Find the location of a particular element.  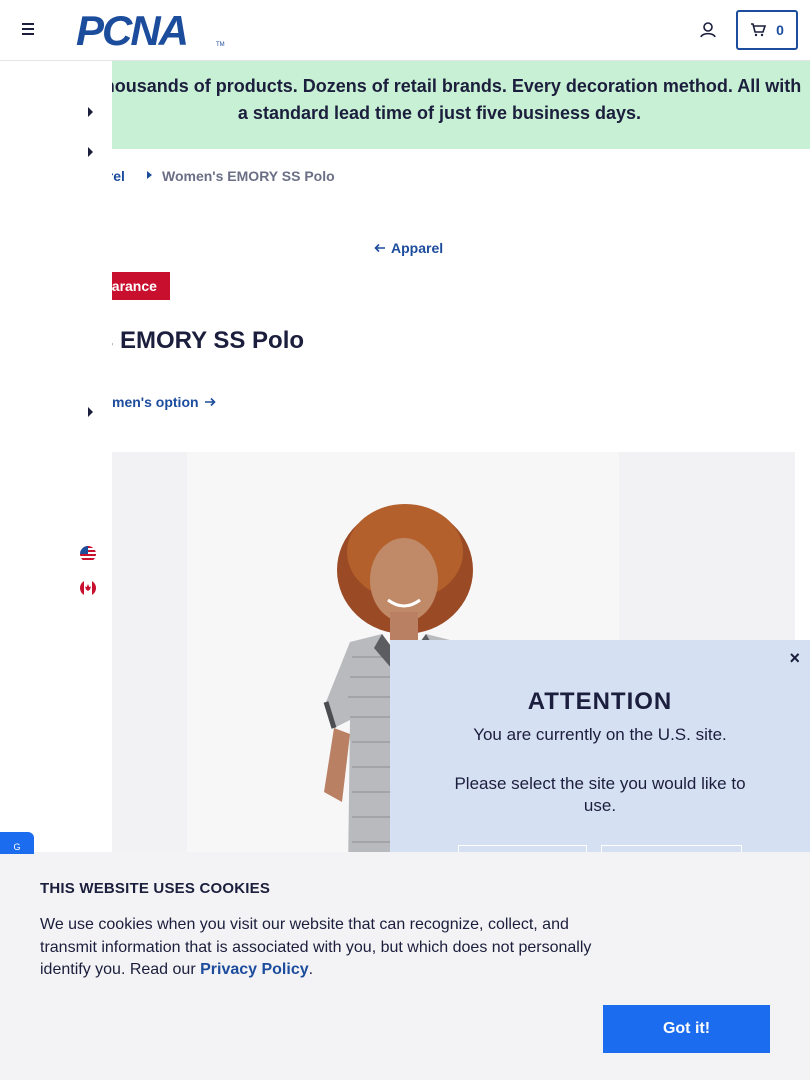

cookie-text-end: . is located at coordinates (311, 969).